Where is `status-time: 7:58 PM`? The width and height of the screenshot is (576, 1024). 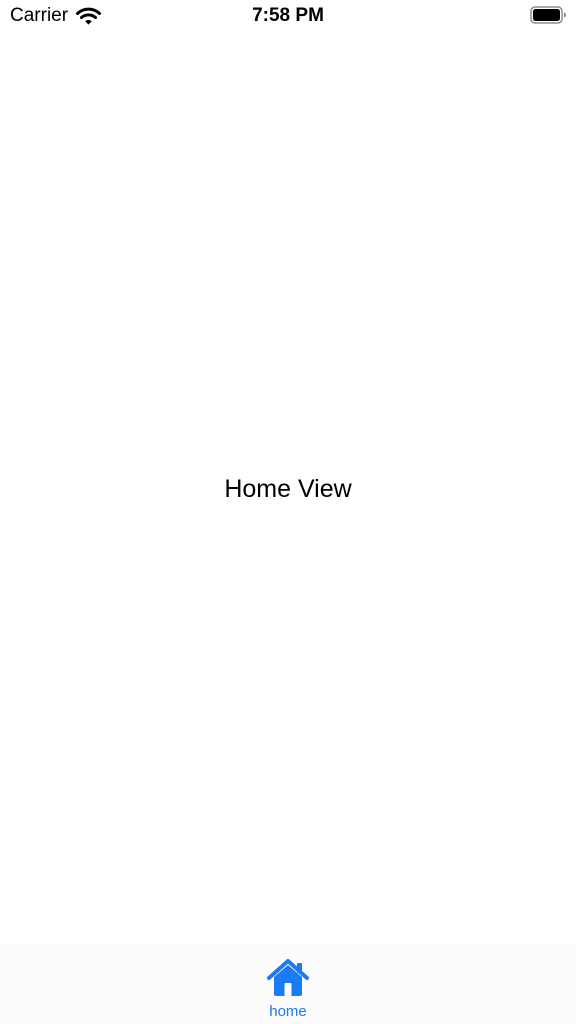 status-time: 7:58 PM is located at coordinates (288, 15).